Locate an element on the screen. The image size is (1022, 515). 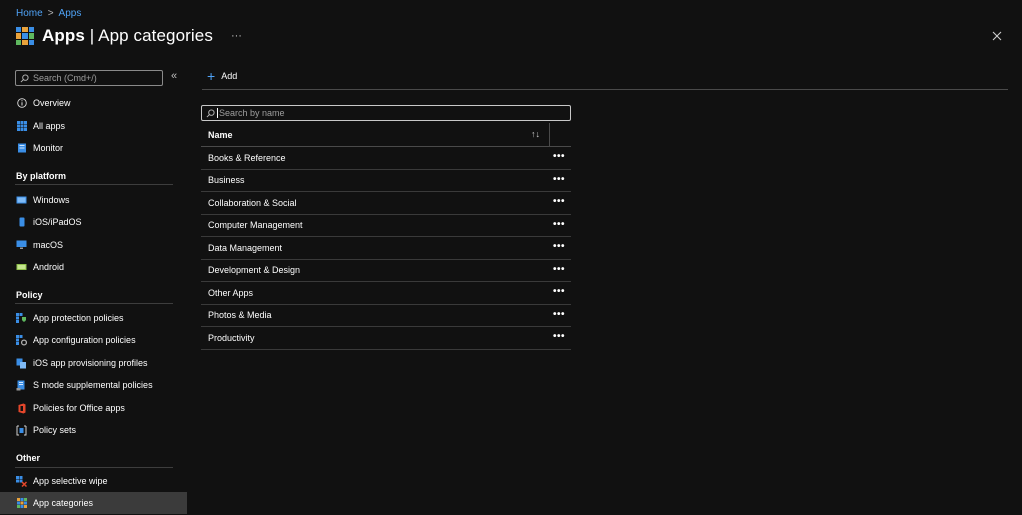
table-row: Books & Reference ••• is located at coordinates (386, 158).